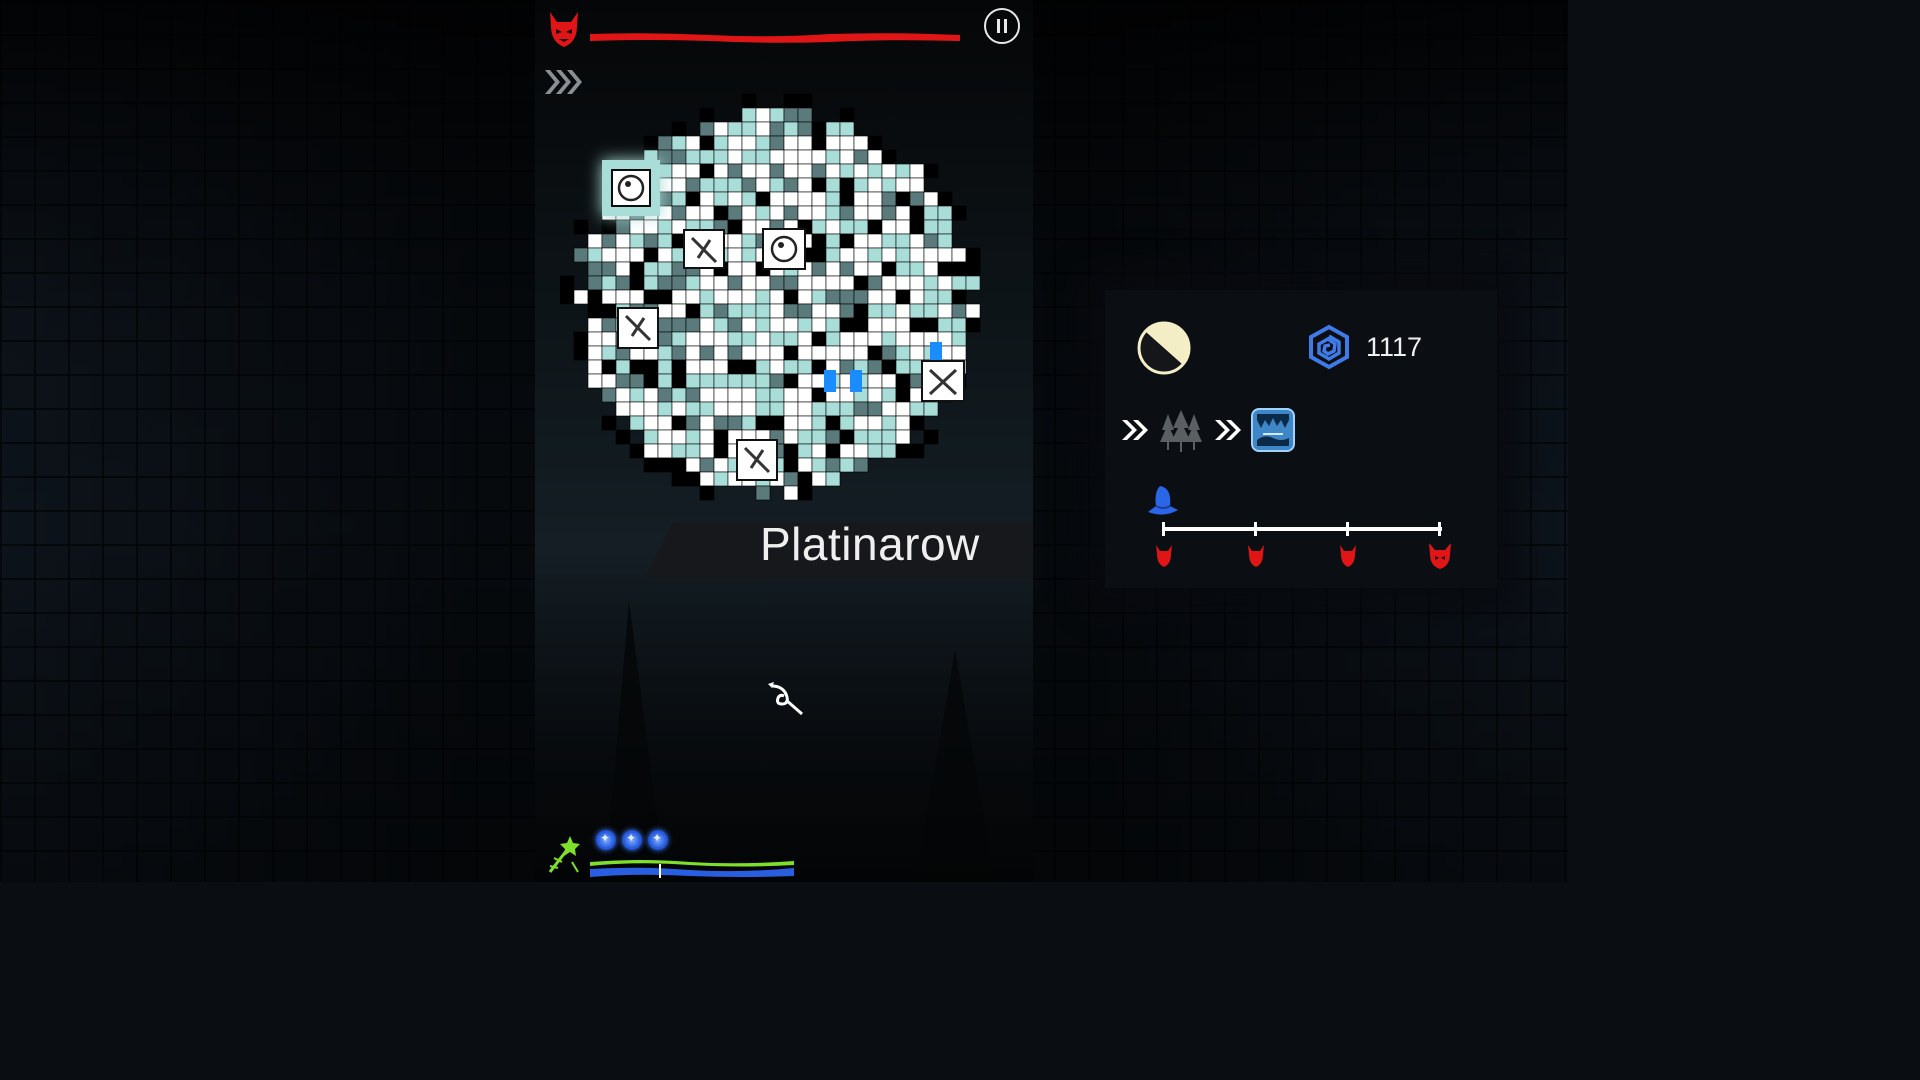 The image size is (1920, 1080). I want to click on wizard-hat-icon, so click(1163, 500).